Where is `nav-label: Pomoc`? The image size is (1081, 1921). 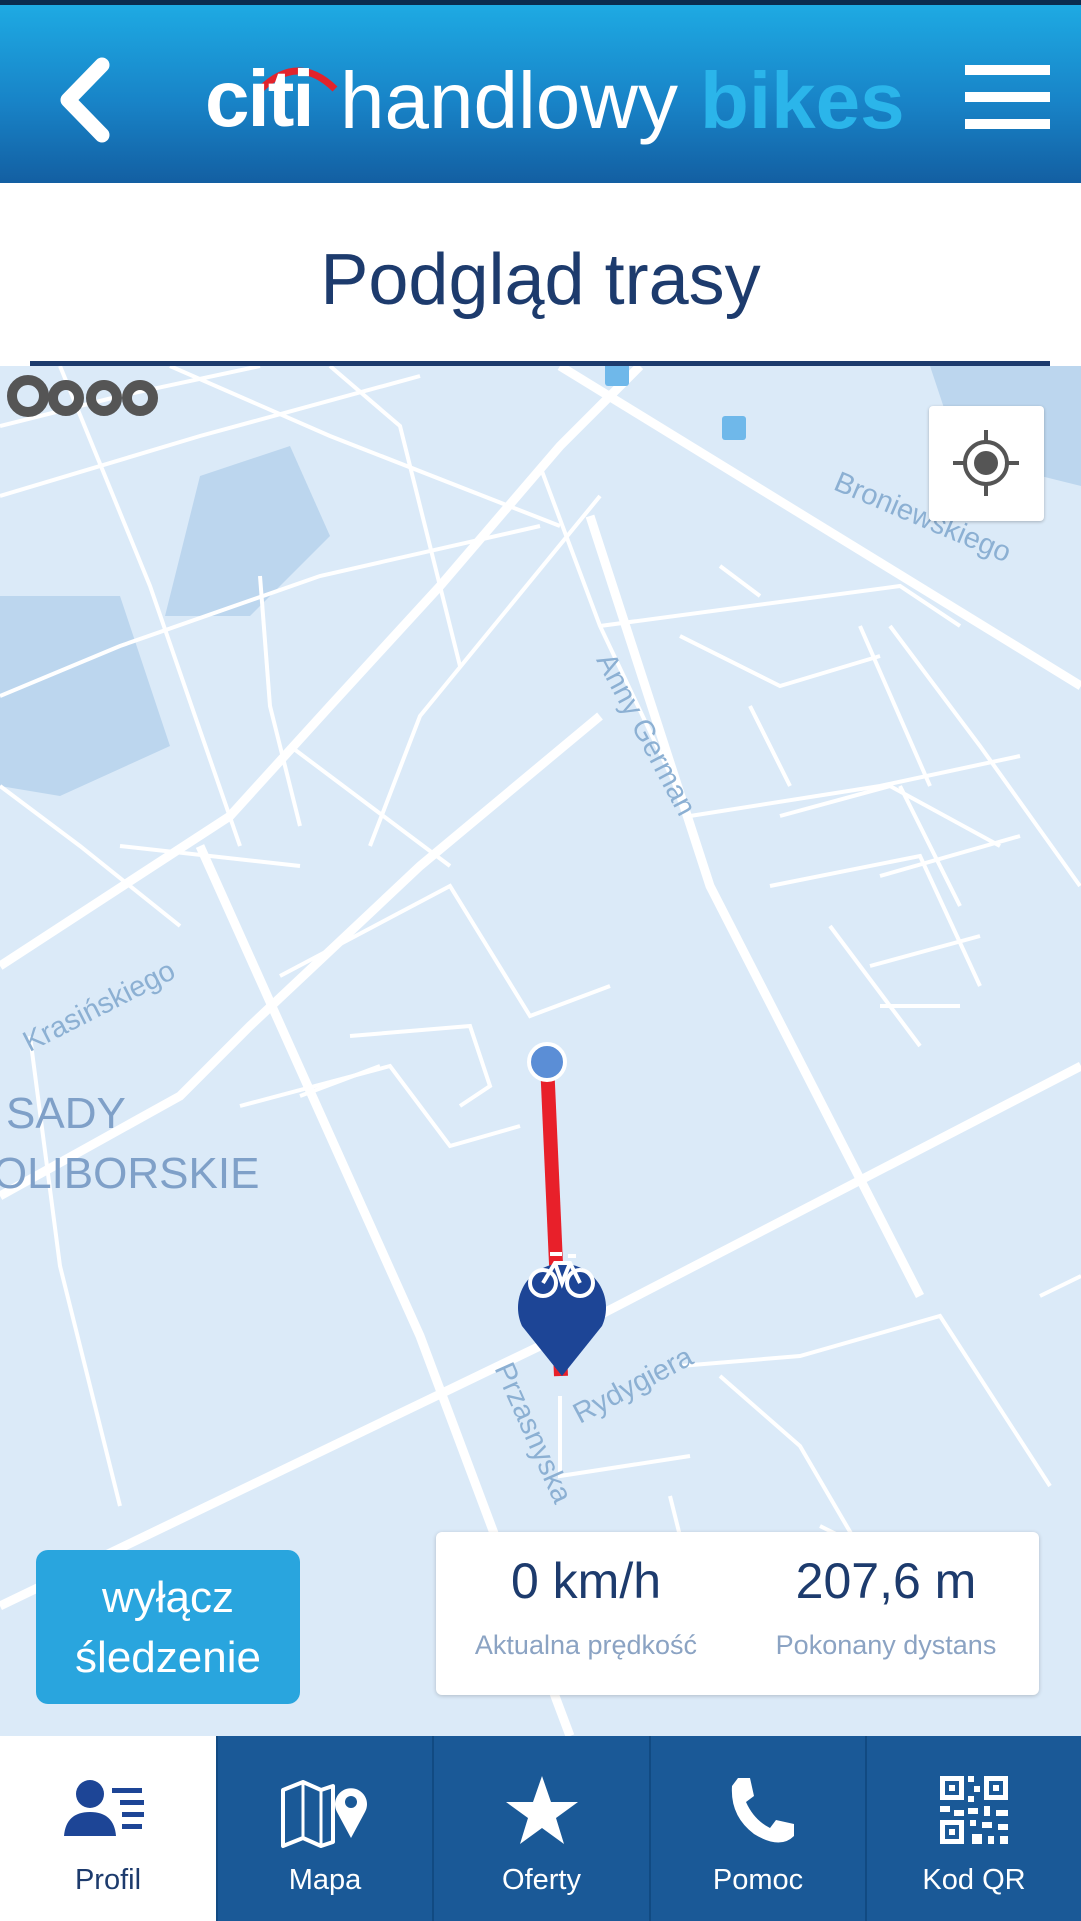 nav-label: Pomoc is located at coordinates (758, 1880).